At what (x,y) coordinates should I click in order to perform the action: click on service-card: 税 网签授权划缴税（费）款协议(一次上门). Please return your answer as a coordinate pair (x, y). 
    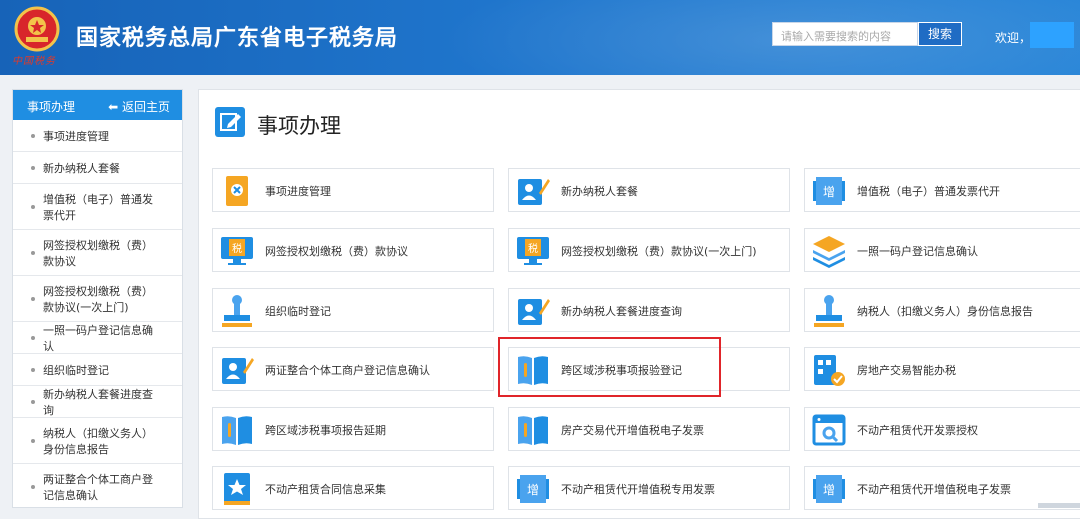
    Looking at the image, I should click on (649, 250).